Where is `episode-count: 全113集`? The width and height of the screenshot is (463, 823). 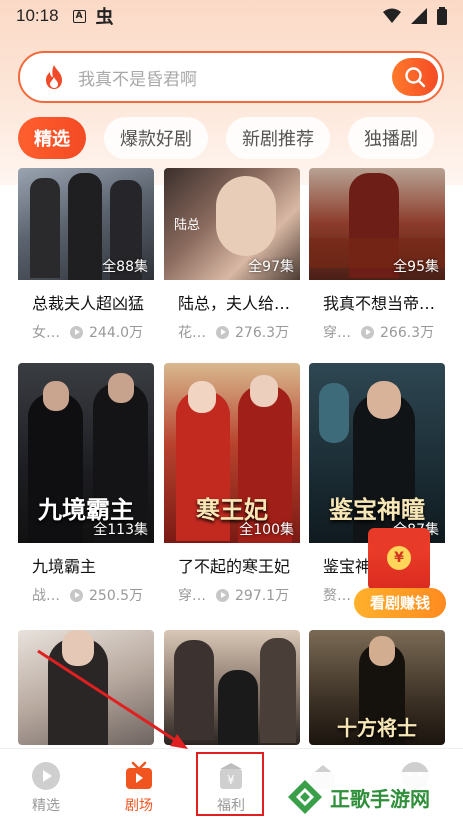 episode-count: 全113集 is located at coordinates (120, 530).